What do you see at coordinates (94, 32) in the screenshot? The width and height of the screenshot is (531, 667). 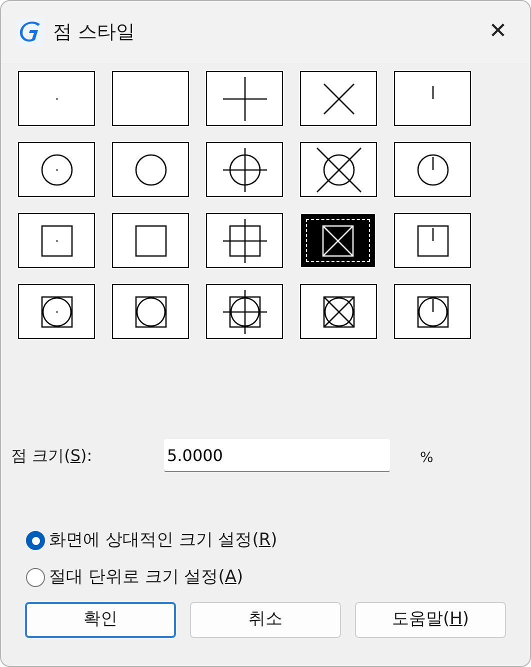 I see `dialog-title: 점 스타일` at bounding box center [94, 32].